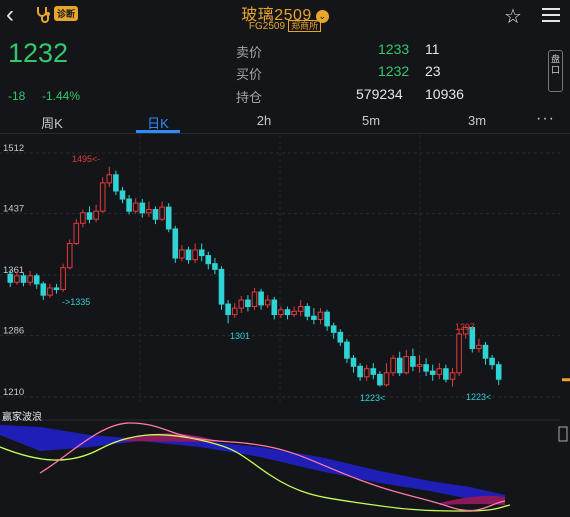 Image resolution: width=570 pixels, height=517 pixels. Describe the element at coordinates (13, 148) in the screenshot. I see `y-tick-label: 1512` at that location.